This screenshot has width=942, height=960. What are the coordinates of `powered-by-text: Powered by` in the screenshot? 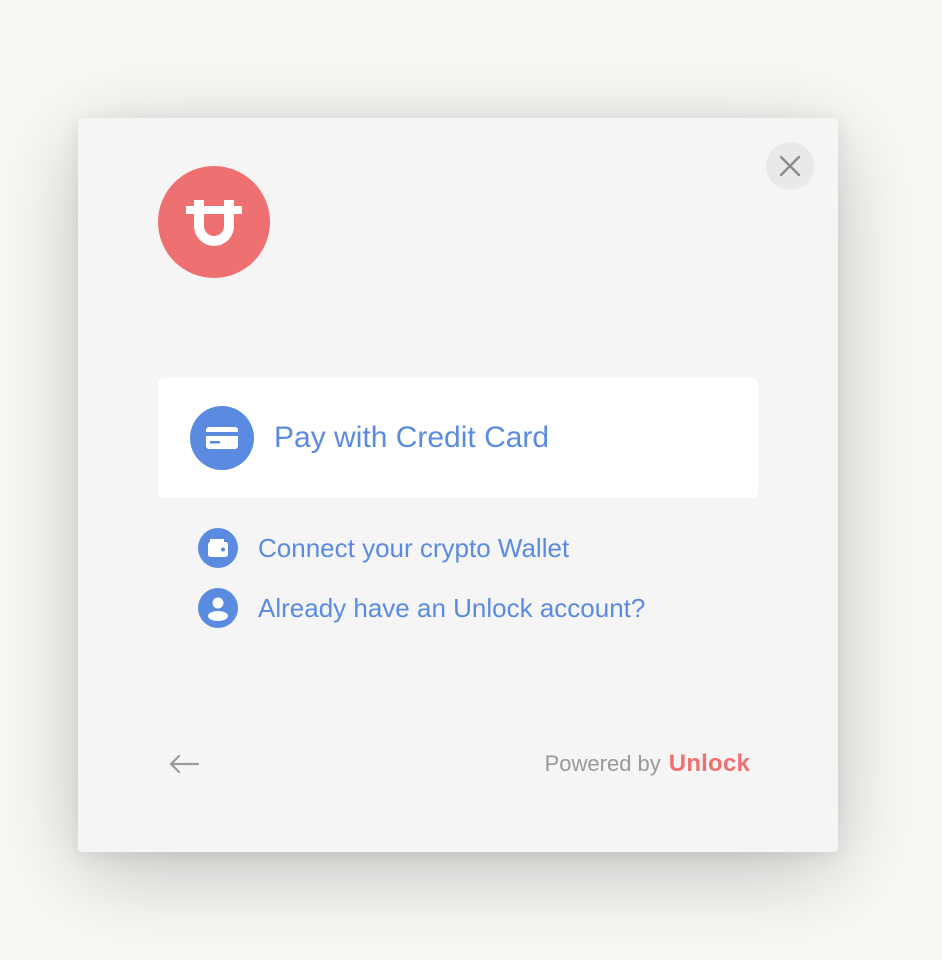 It's located at (602, 763).